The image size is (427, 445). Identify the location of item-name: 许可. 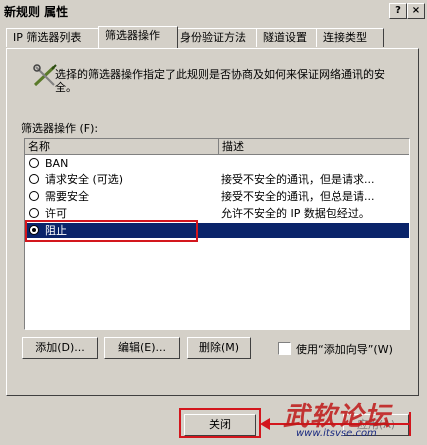
(56, 213).